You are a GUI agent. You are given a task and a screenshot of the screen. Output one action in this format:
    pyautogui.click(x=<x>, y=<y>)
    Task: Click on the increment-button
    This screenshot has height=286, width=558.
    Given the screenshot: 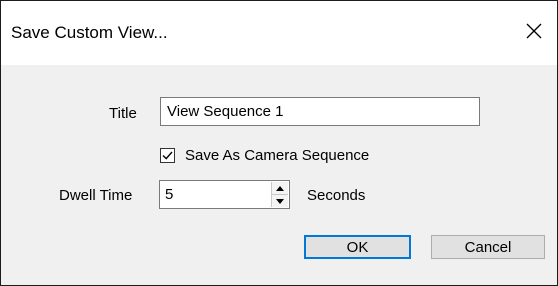 What is the action you would take?
    pyautogui.click(x=280, y=188)
    